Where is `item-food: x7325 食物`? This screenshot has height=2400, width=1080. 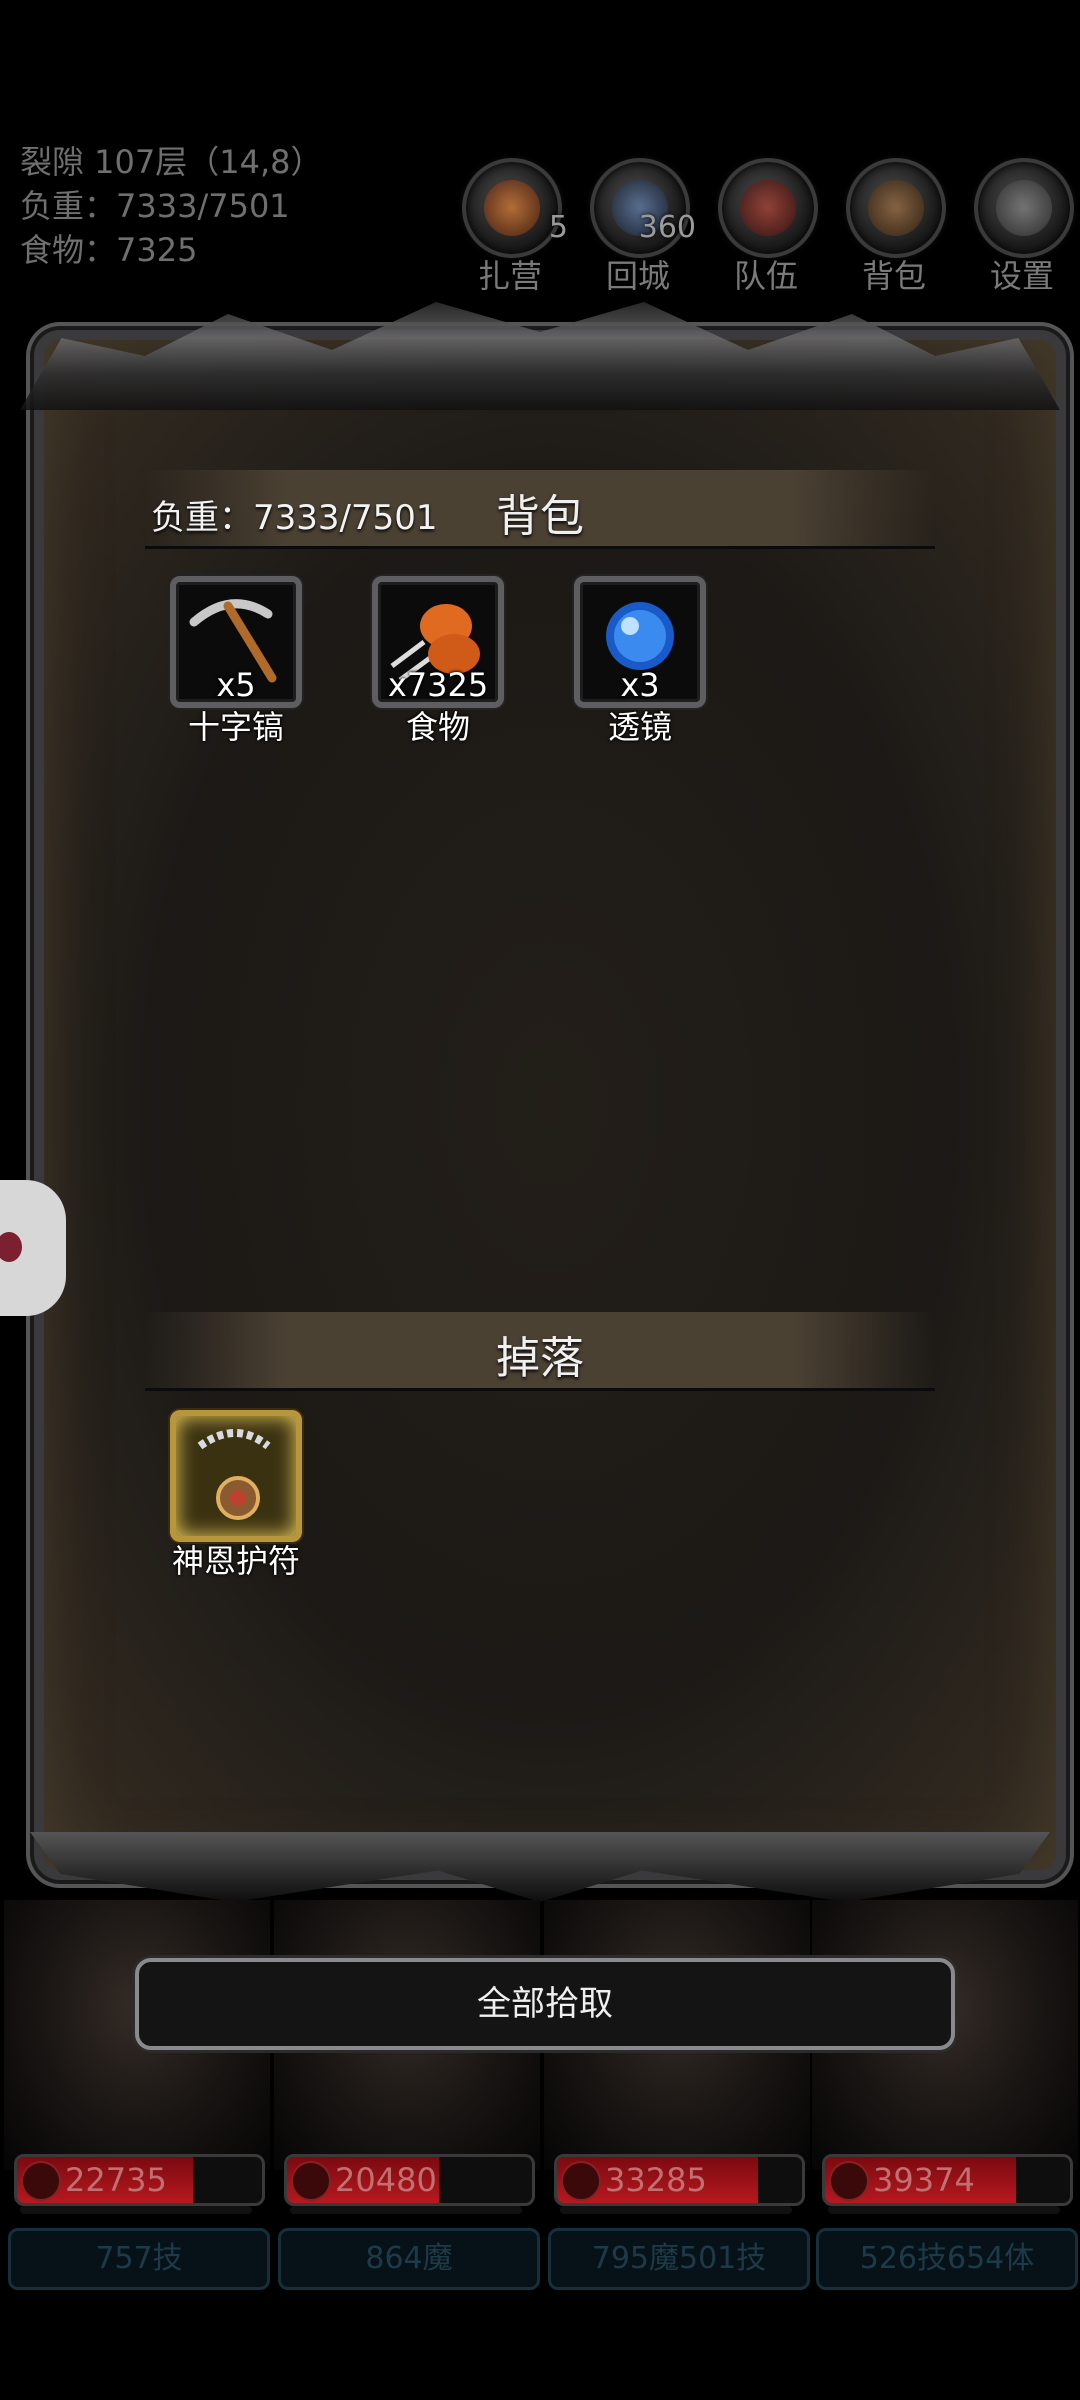 item-food: x7325 食物 is located at coordinates (438, 662).